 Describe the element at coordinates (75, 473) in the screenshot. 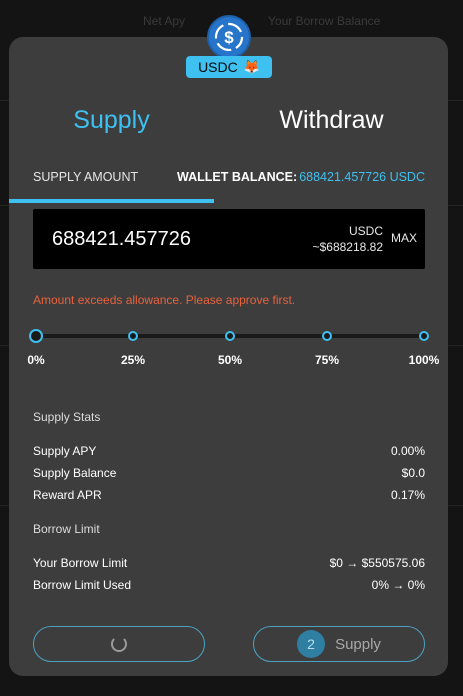

I see `stat-label: Supply Balance` at that location.